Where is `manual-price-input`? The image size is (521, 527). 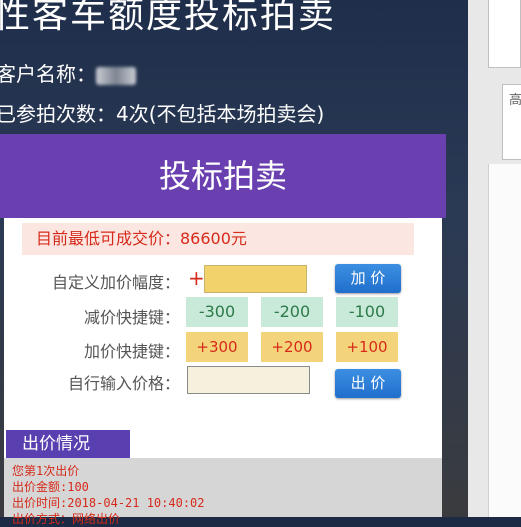
manual-price-input is located at coordinates (248, 380).